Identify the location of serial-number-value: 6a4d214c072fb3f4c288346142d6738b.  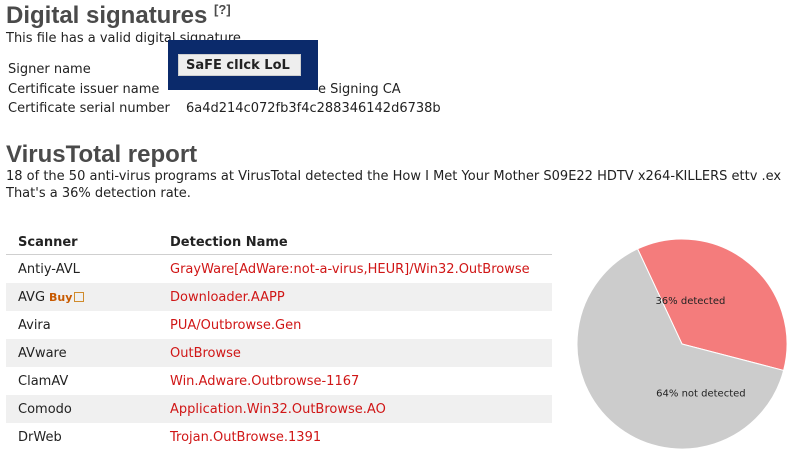
(313, 108).